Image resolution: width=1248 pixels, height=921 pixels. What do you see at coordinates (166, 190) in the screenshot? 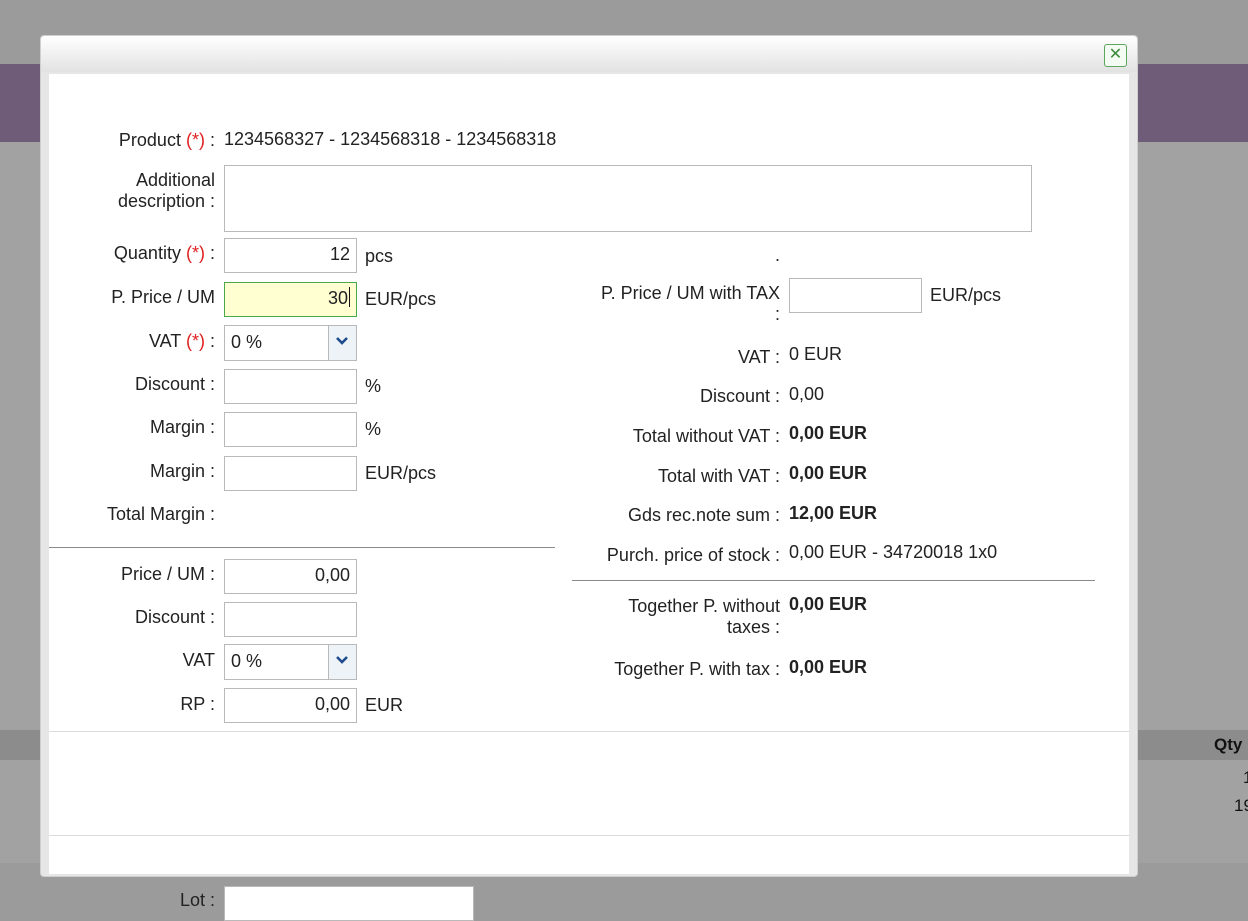
I see `additional-description-label: Additional description :` at bounding box center [166, 190].